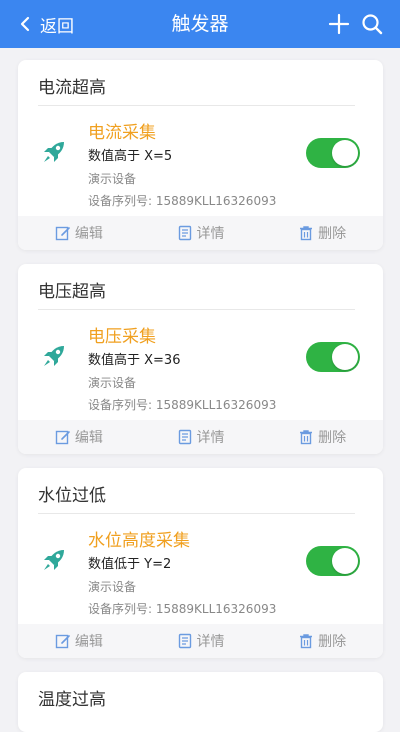  Describe the element at coordinates (72, 292) in the screenshot. I see `trigger-title: 电压超高` at that location.